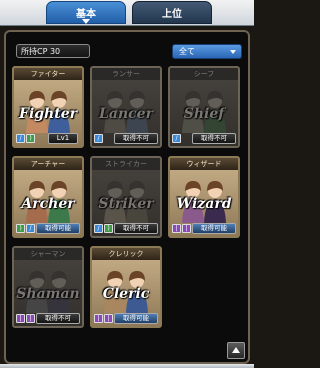 This screenshot has height=368, width=320. What do you see at coordinates (48, 204) in the screenshot?
I see `job-title: Archer` at bounding box center [48, 204].